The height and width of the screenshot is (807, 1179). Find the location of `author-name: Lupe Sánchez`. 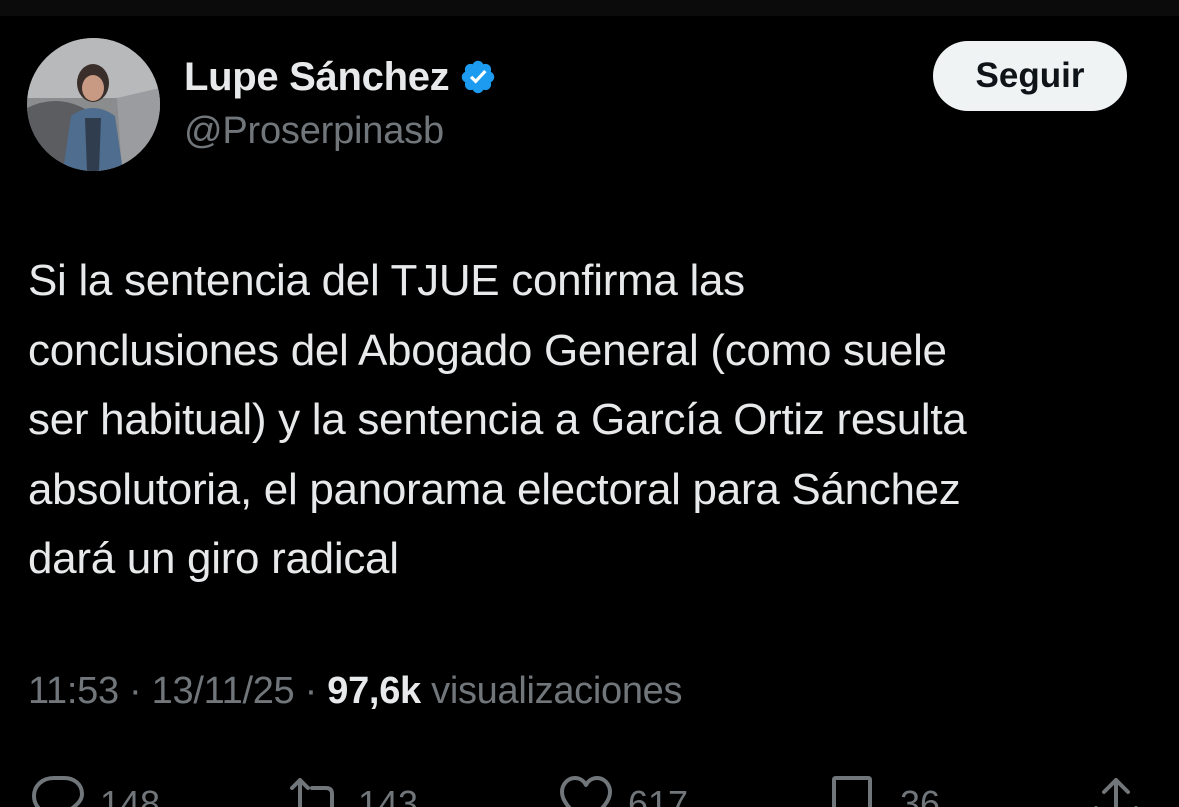

author-name: Lupe Sánchez is located at coordinates (317, 77).